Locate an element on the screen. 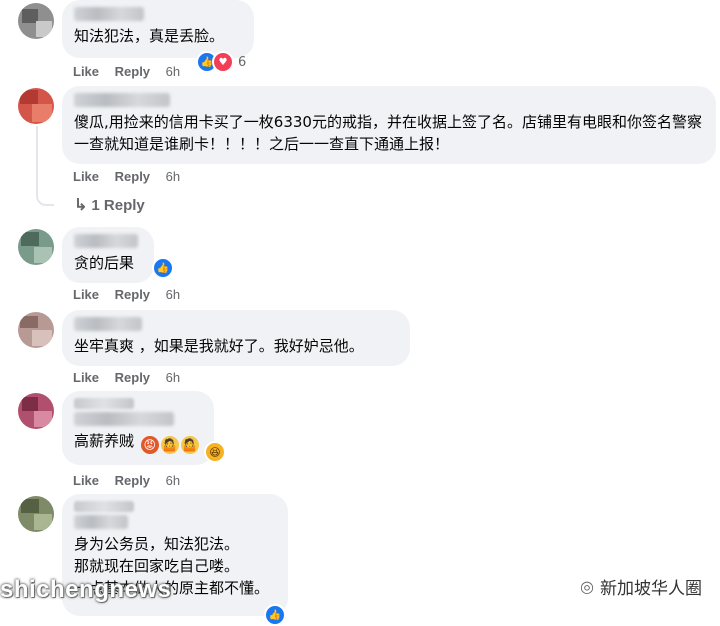 The height and width of the screenshot is (626, 720). comment-bubble: 知法犯法，真是丢脸。 is located at coordinates (158, 29).